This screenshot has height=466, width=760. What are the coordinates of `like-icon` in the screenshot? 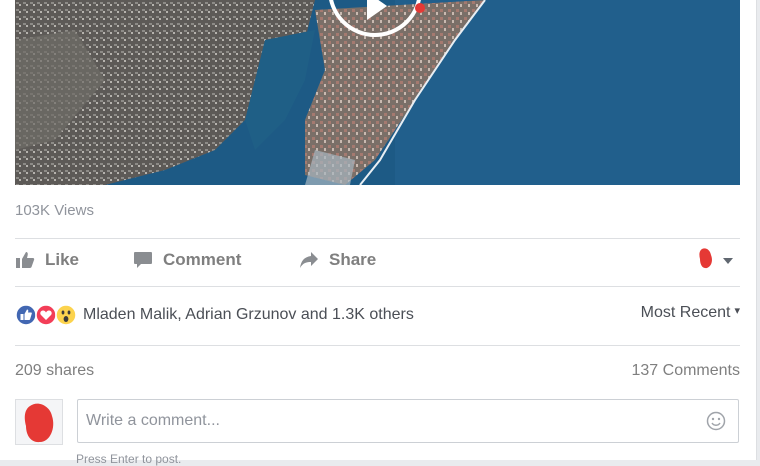 It's located at (26, 315).